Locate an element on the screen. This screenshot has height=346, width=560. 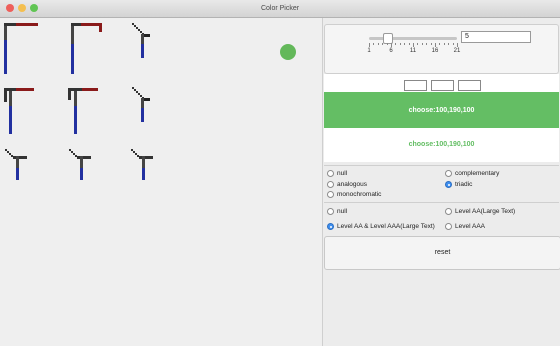
tick-label: 21 is located at coordinates (457, 51).